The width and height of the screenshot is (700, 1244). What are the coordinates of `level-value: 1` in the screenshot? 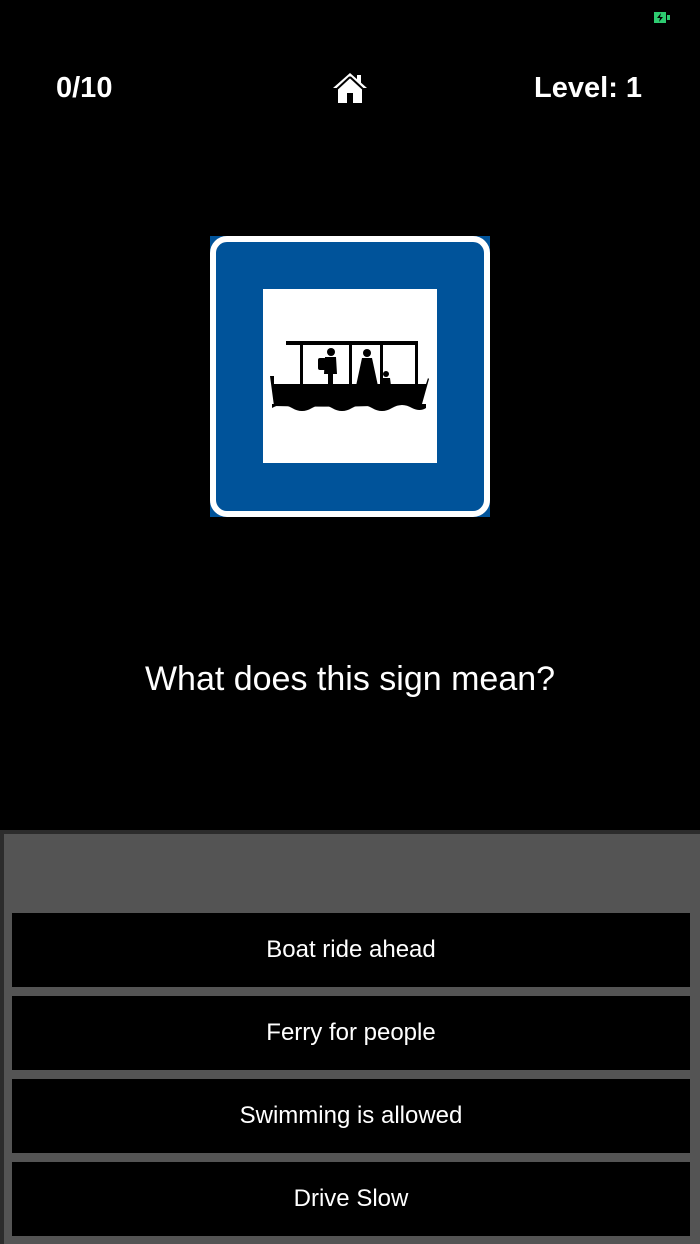 It's located at (633, 88).